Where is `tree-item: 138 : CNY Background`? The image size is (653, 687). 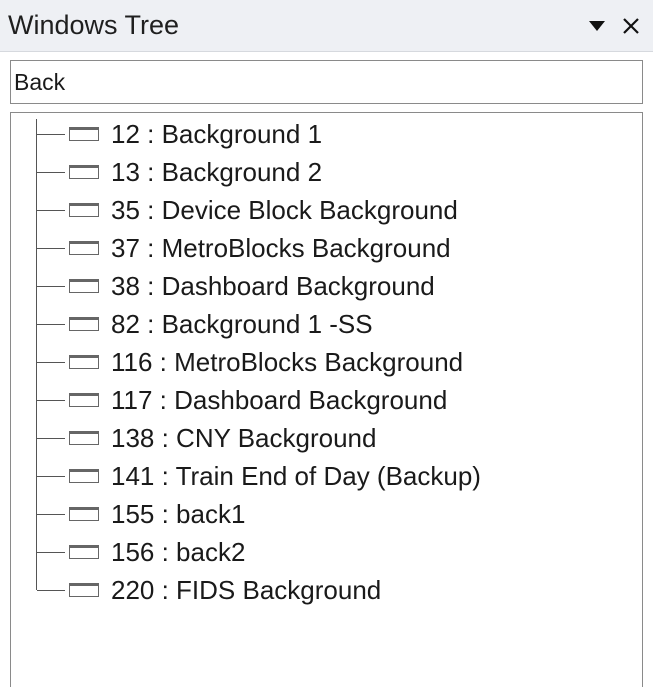 tree-item: 138 : CNY Background is located at coordinates (321, 438).